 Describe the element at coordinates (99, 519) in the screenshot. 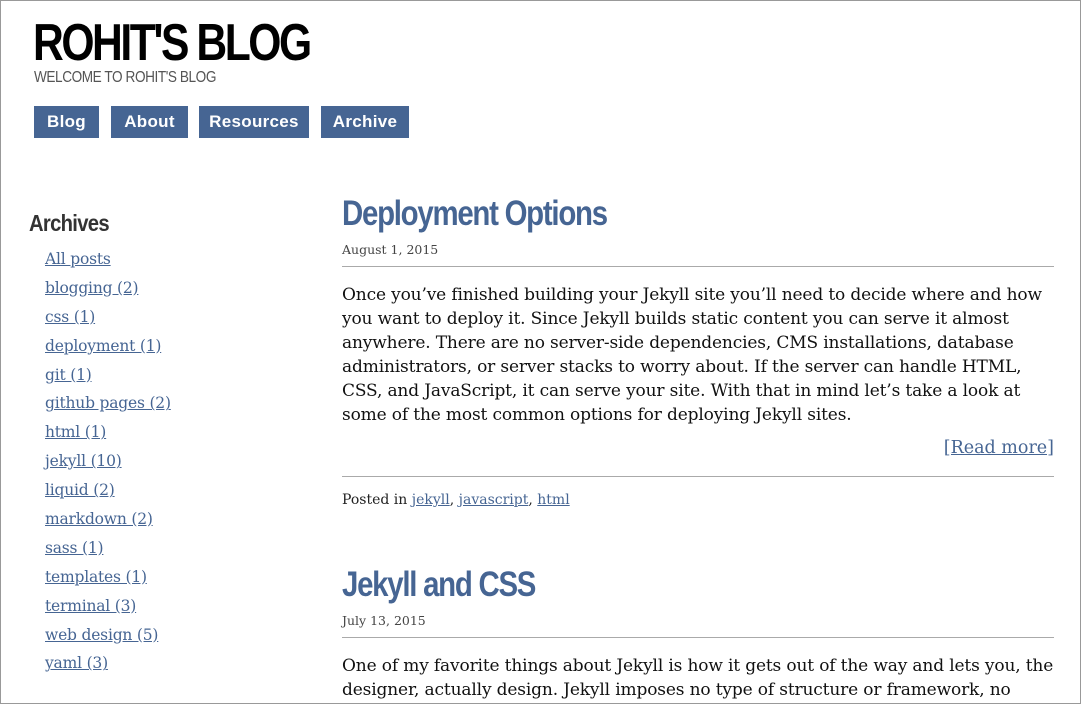

I see `archive-link-markdown: markdown (2)` at that location.